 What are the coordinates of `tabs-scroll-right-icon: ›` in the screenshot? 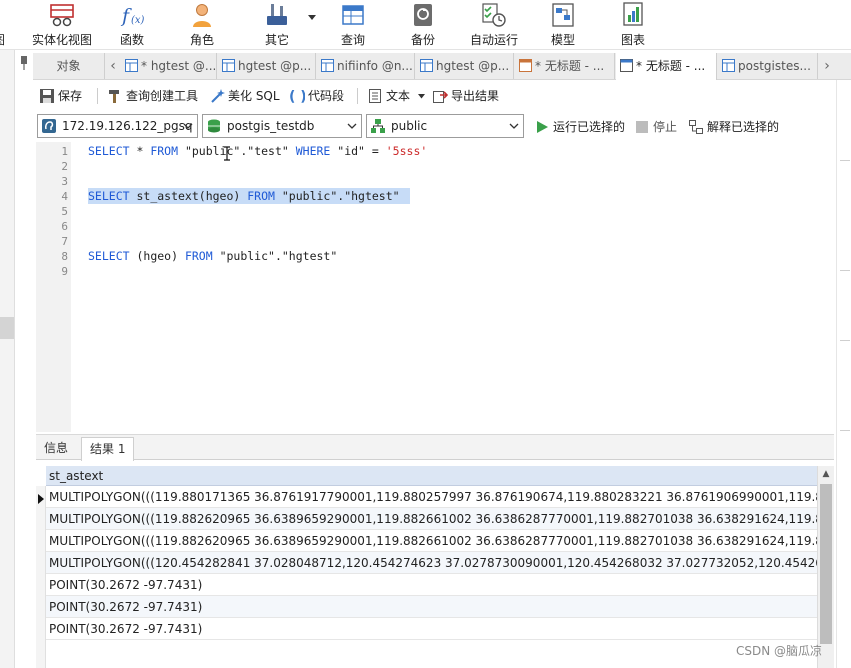 It's located at (827, 66).